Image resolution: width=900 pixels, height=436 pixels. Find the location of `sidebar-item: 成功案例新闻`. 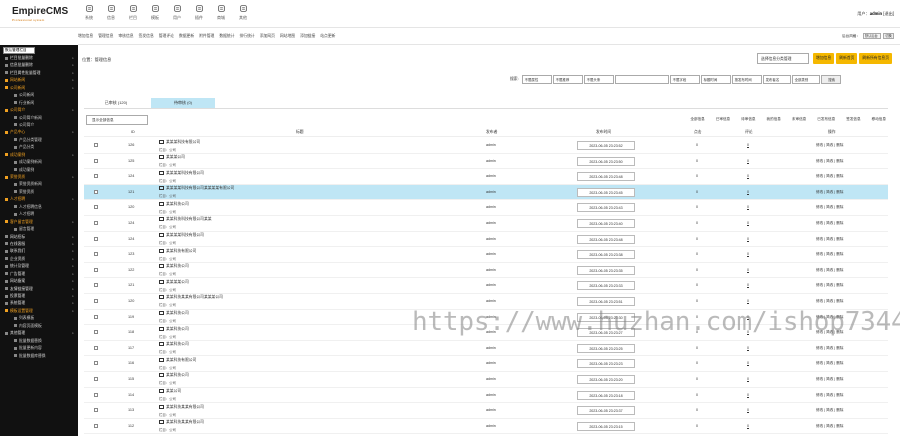

sidebar-item: 成功案例新闻 is located at coordinates (39, 162).